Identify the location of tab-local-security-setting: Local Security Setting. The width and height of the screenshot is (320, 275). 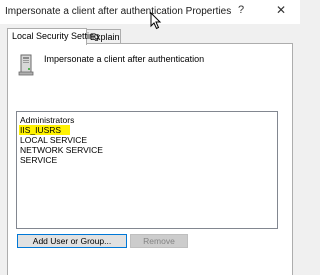
(53, 36).